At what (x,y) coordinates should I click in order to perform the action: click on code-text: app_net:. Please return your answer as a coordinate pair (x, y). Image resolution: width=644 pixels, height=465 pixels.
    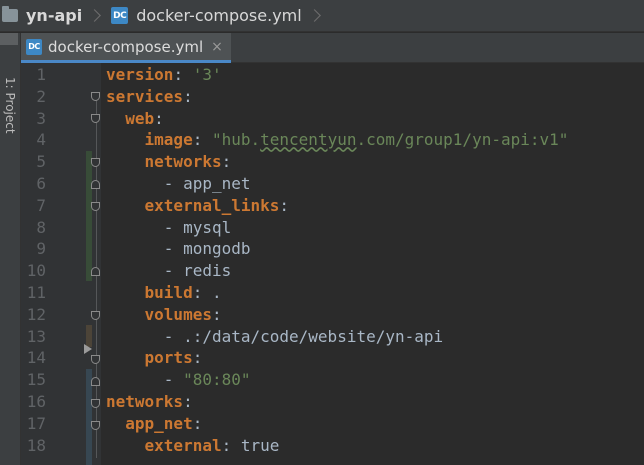
    Looking at the image, I should click on (164, 423).